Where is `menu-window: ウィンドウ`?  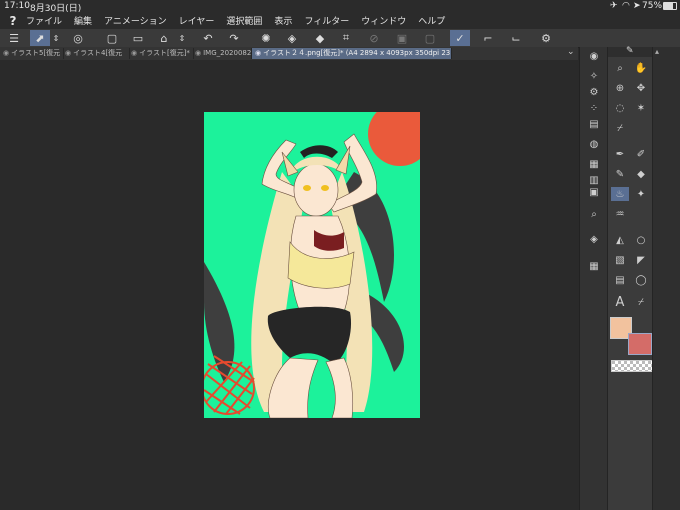
menu-window: ウィンドウ is located at coordinates (383, 20).